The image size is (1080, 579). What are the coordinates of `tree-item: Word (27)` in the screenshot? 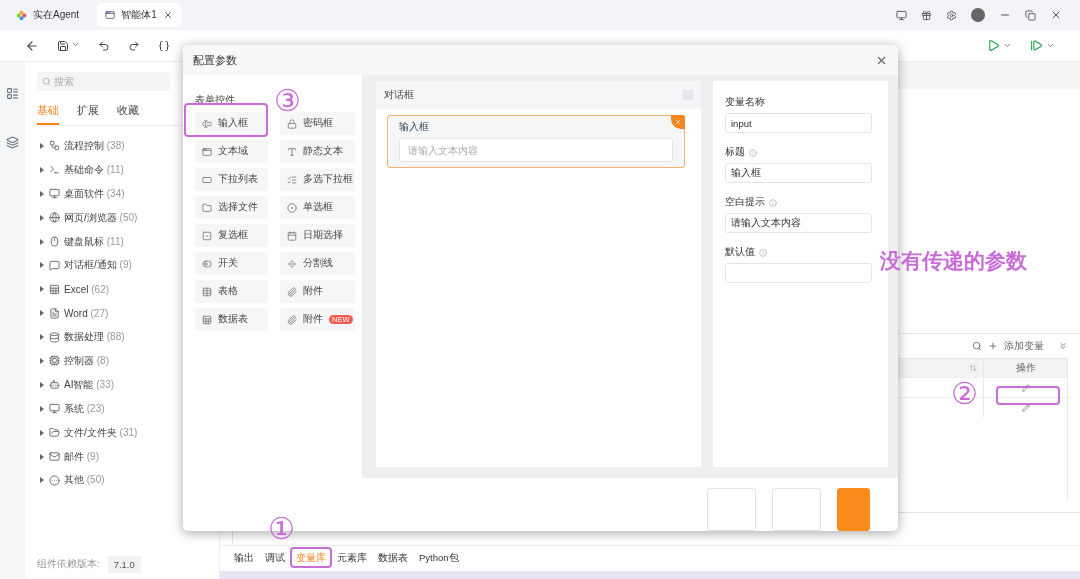 It's located at (86, 313).